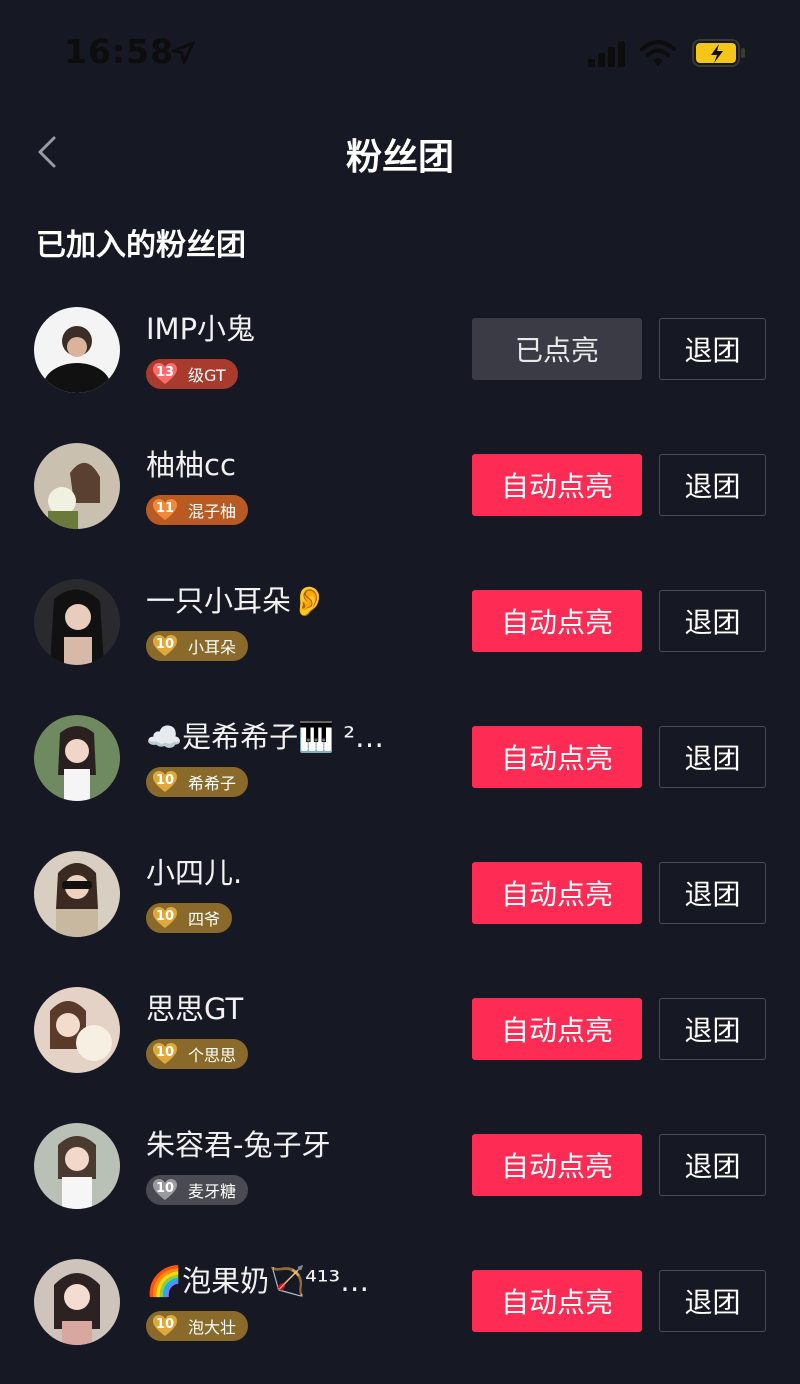 This screenshot has height=1384, width=800. Describe the element at coordinates (400, 350) in the screenshot. I see `fan-club-row: IMP小鬼 13 级GT 已点亮 退团` at that location.